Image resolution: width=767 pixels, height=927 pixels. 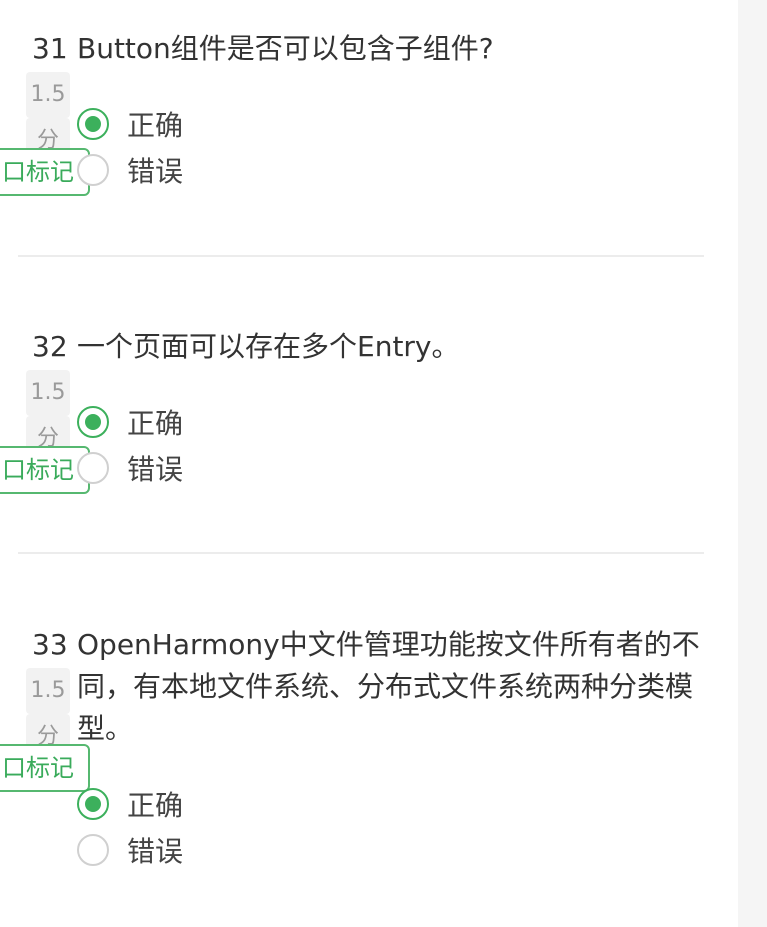 What do you see at coordinates (50, 346) in the screenshot?
I see `question-number: 32` at bounding box center [50, 346].